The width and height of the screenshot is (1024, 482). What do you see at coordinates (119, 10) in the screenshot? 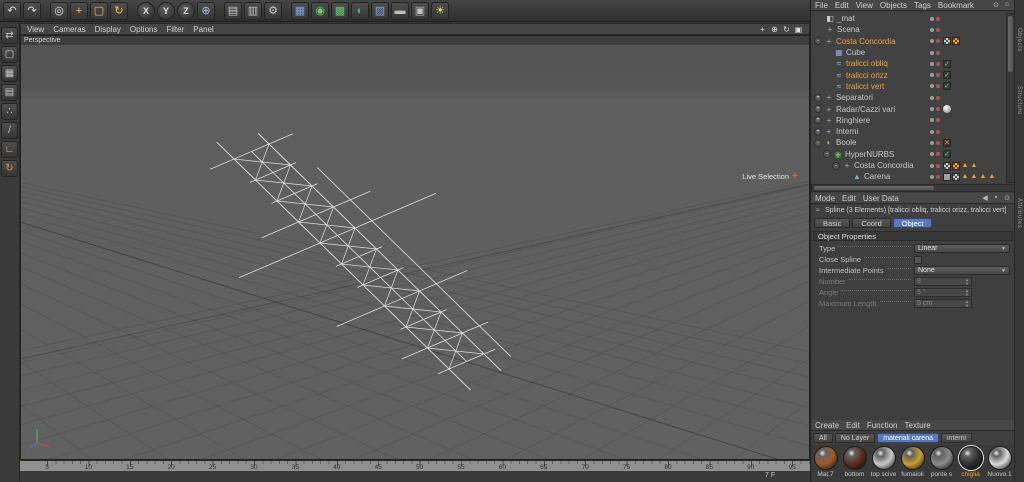
I see `rotate-tool-icon: ↻` at bounding box center [119, 10].